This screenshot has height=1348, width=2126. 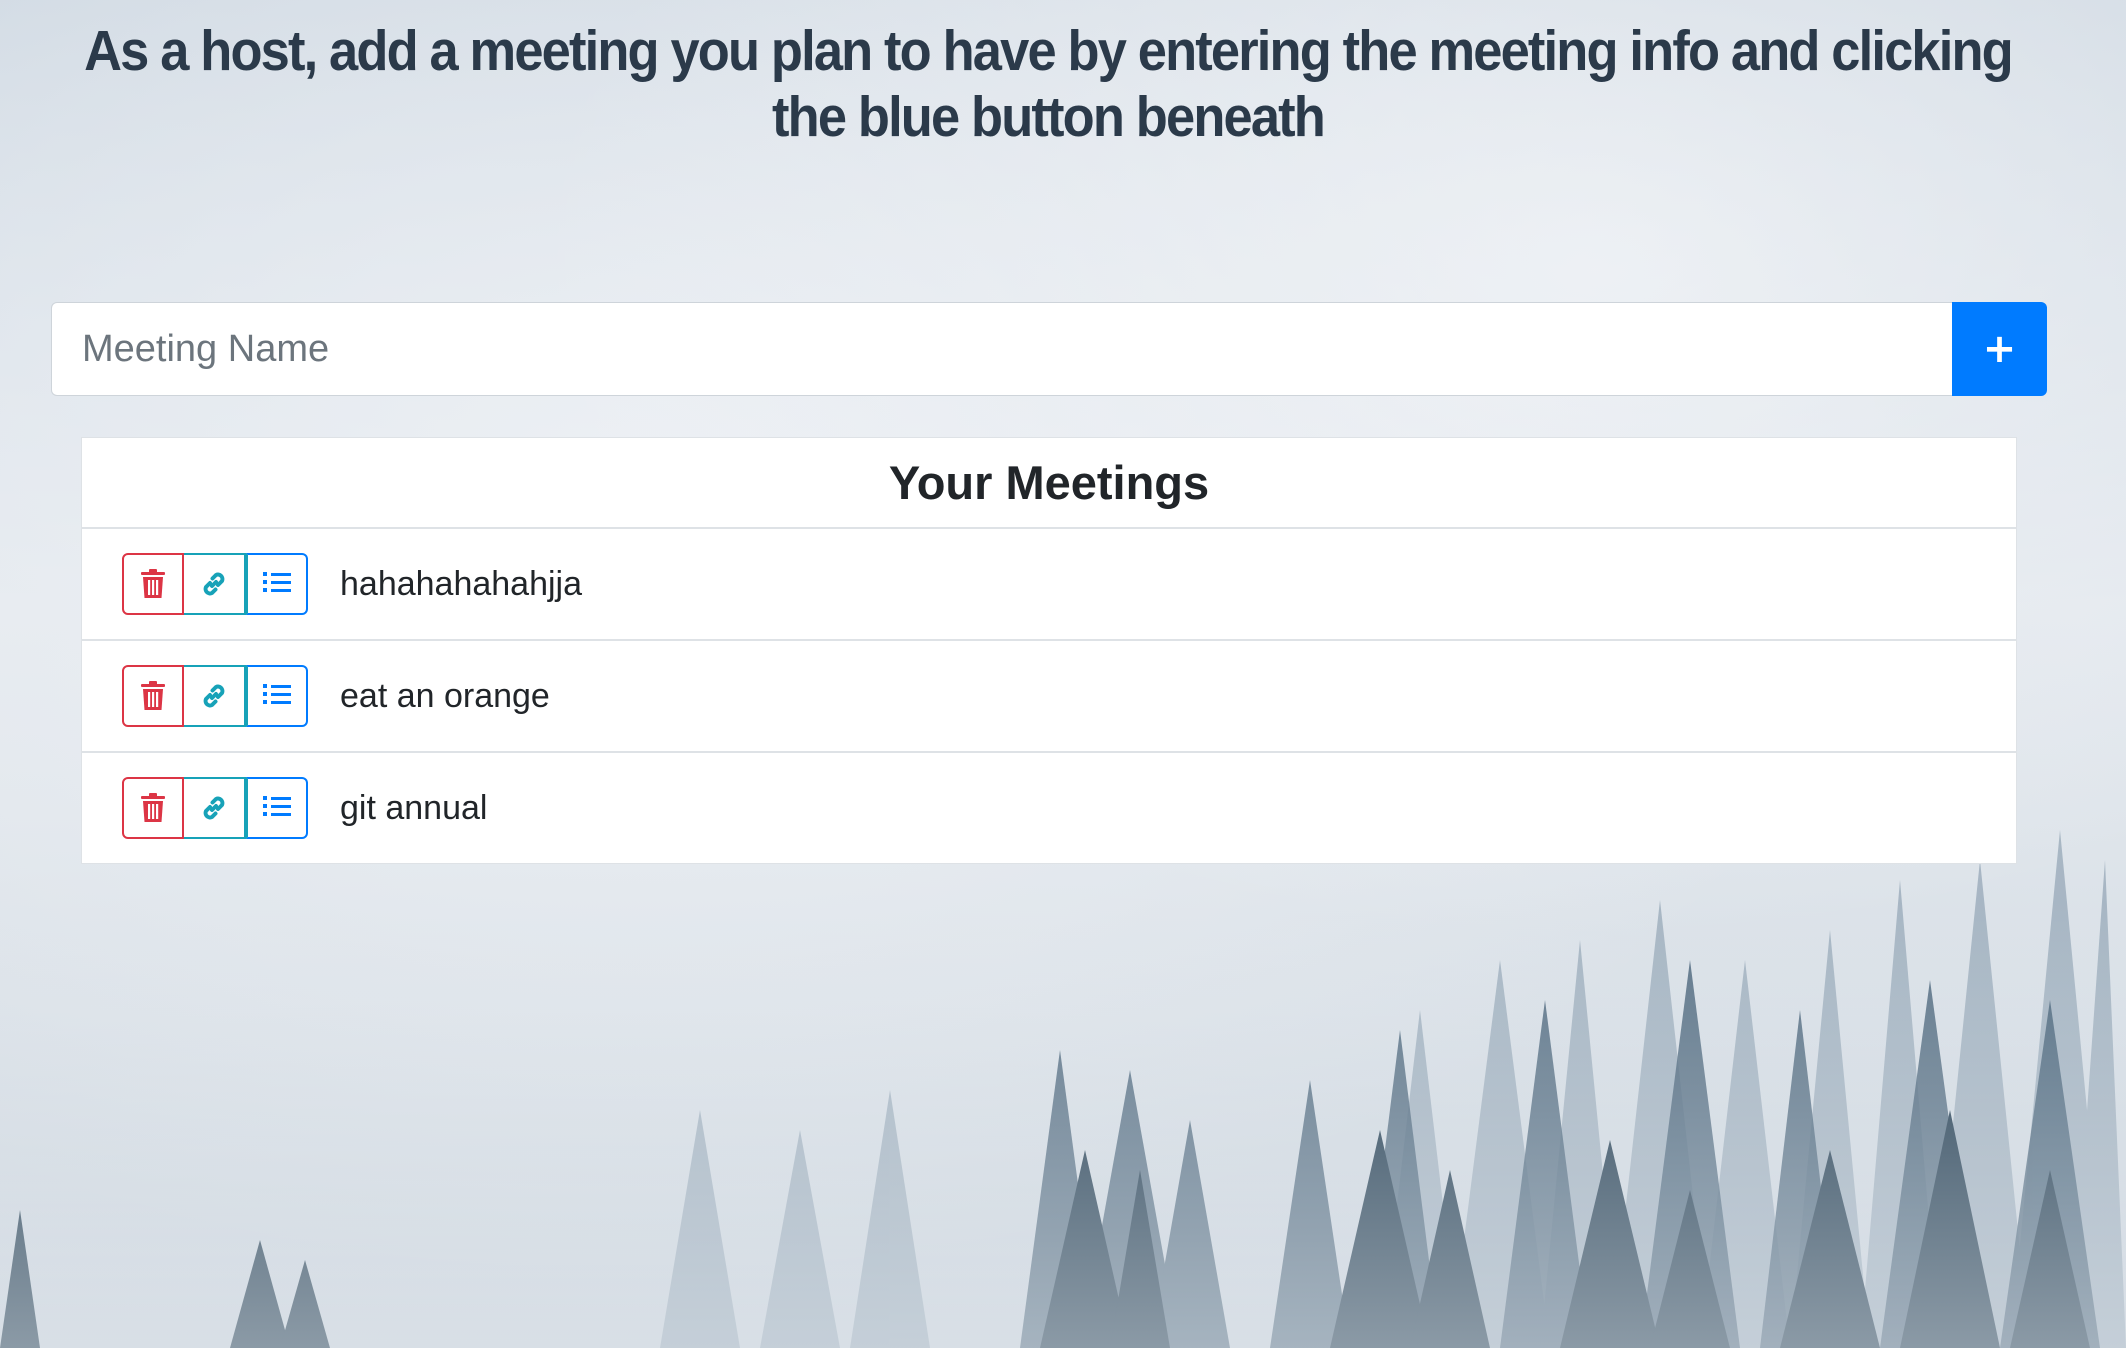 I want to click on meeting-name: eat an orange, so click(x=445, y=695).